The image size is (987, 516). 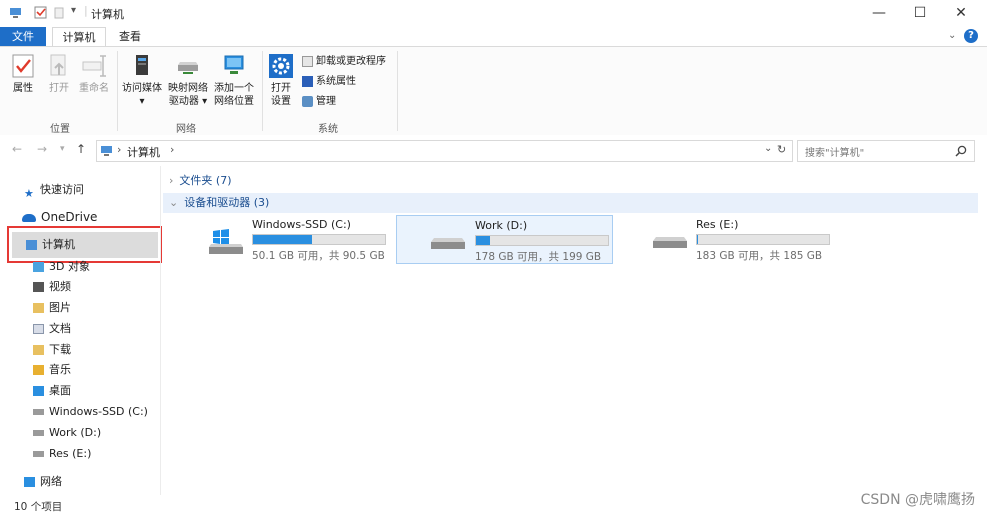 I want to click on uninstall-label: 卸载或更改程序, so click(x=351, y=61).